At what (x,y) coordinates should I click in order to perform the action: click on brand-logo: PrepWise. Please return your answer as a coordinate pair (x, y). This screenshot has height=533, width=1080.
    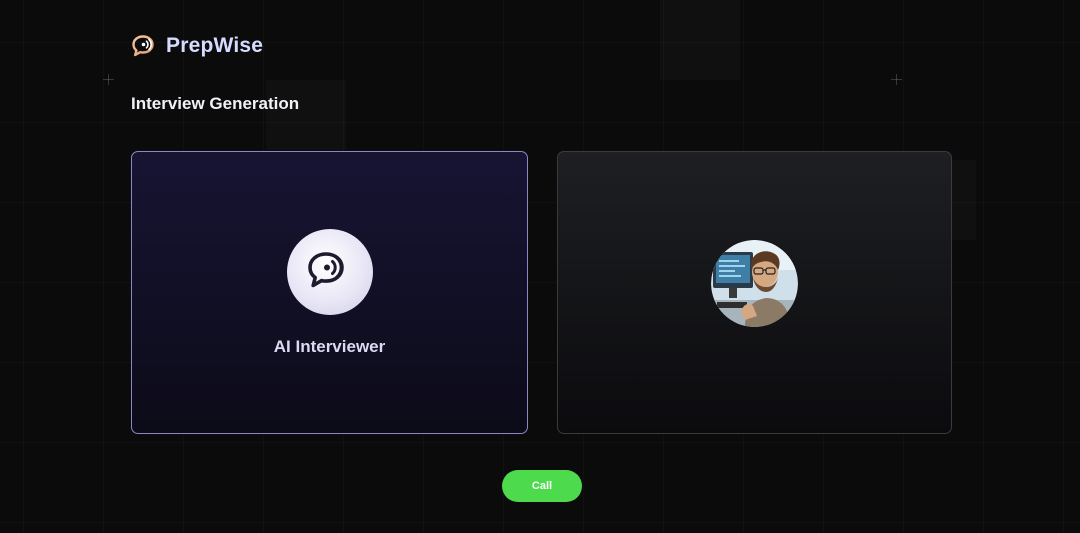
    Looking at the image, I should click on (197, 46).